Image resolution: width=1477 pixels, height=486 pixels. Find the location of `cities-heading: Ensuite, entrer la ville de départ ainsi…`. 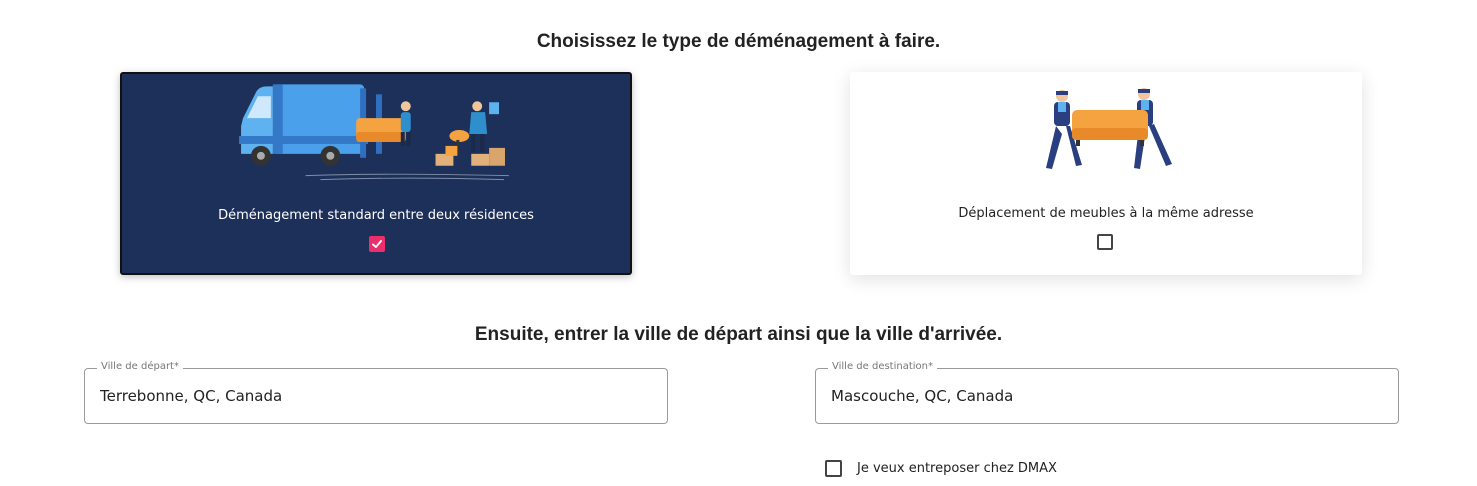

cities-heading: Ensuite, entrer la ville de départ ainsi… is located at coordinates (738, 334).